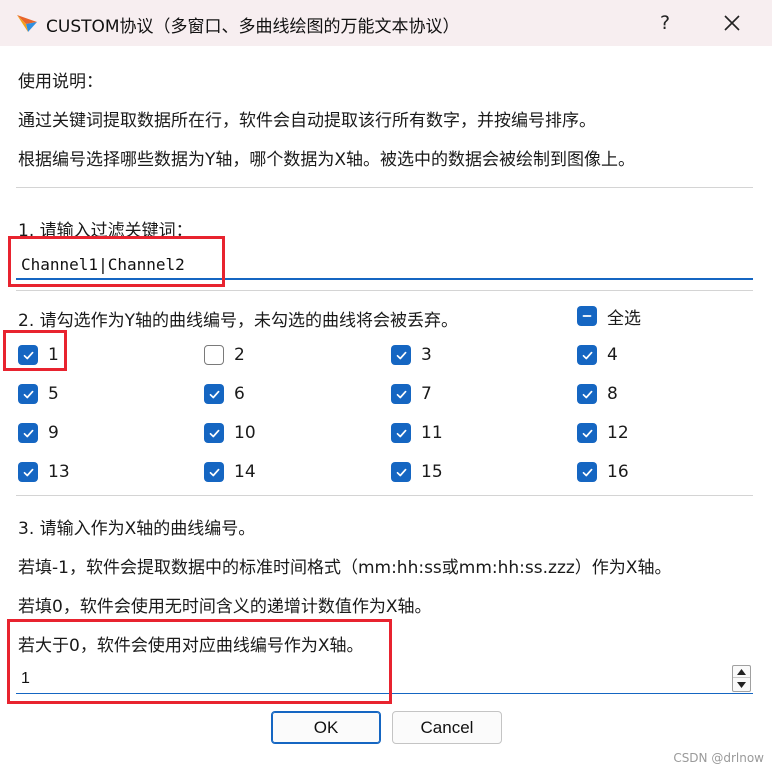 This screenshot has height=771, width=772. Describe the element at coordinates (417, 472) in the screenshot. I see `curve-checkbox-15: 15` at that location.